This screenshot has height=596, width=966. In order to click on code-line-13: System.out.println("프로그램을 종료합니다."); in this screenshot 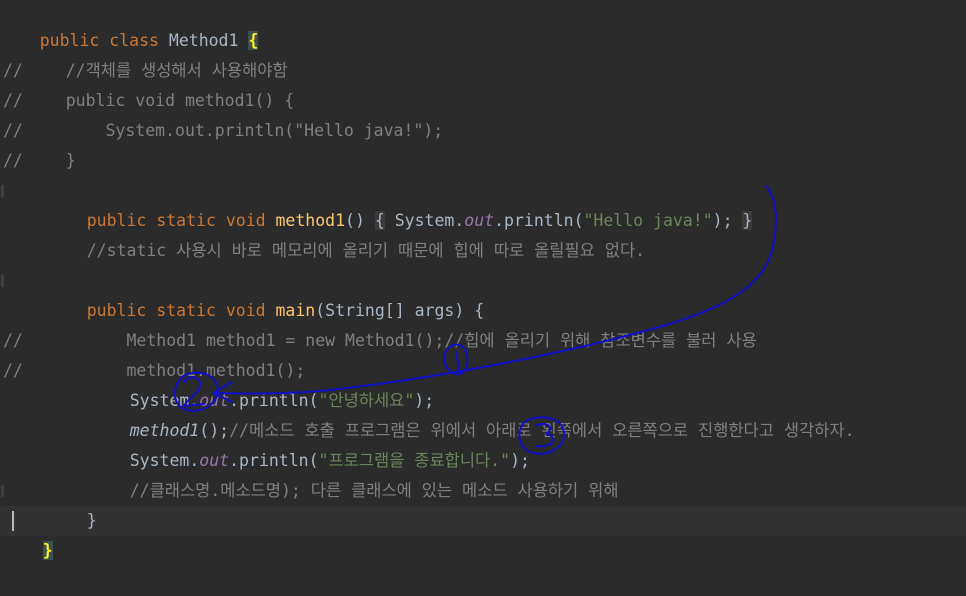, I will do `click(310, 443)`.